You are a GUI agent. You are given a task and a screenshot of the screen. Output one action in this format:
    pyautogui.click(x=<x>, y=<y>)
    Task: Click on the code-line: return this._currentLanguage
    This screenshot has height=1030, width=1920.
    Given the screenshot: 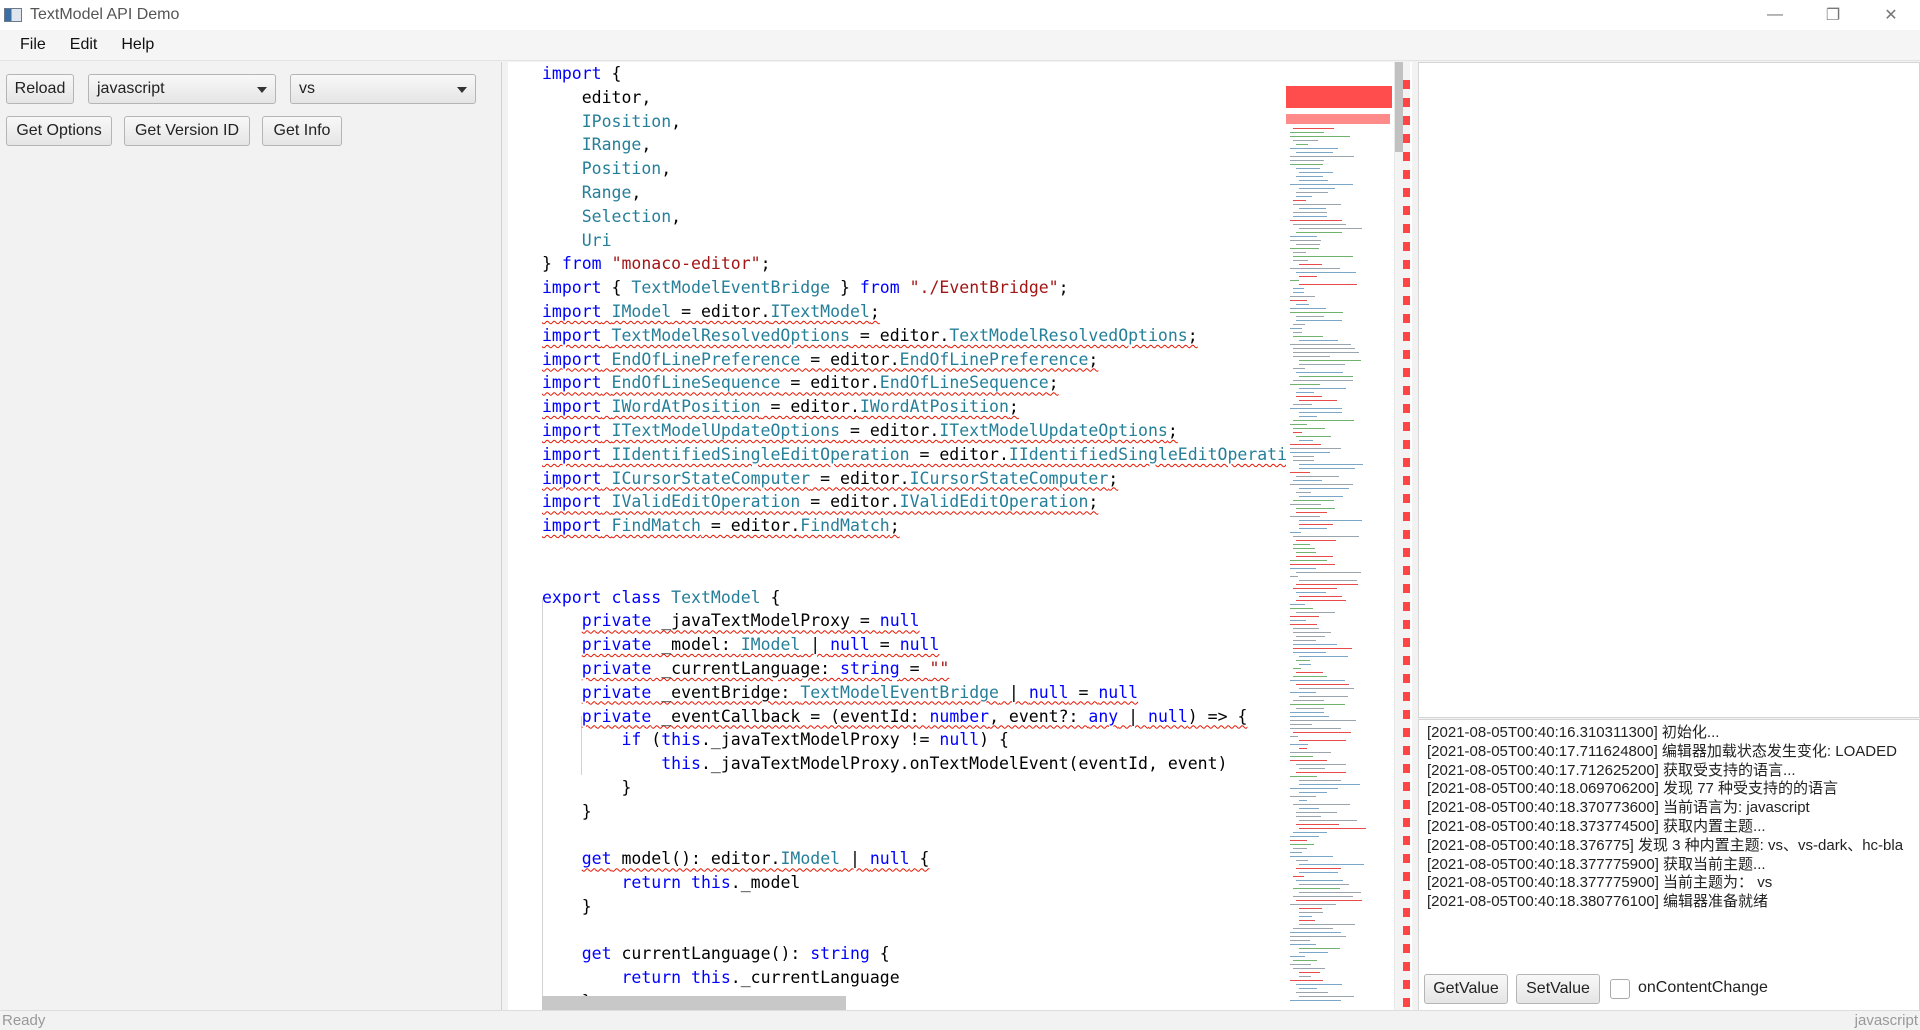 What is the action you would take?
    pyautogui.click(x=924, y=978)
    